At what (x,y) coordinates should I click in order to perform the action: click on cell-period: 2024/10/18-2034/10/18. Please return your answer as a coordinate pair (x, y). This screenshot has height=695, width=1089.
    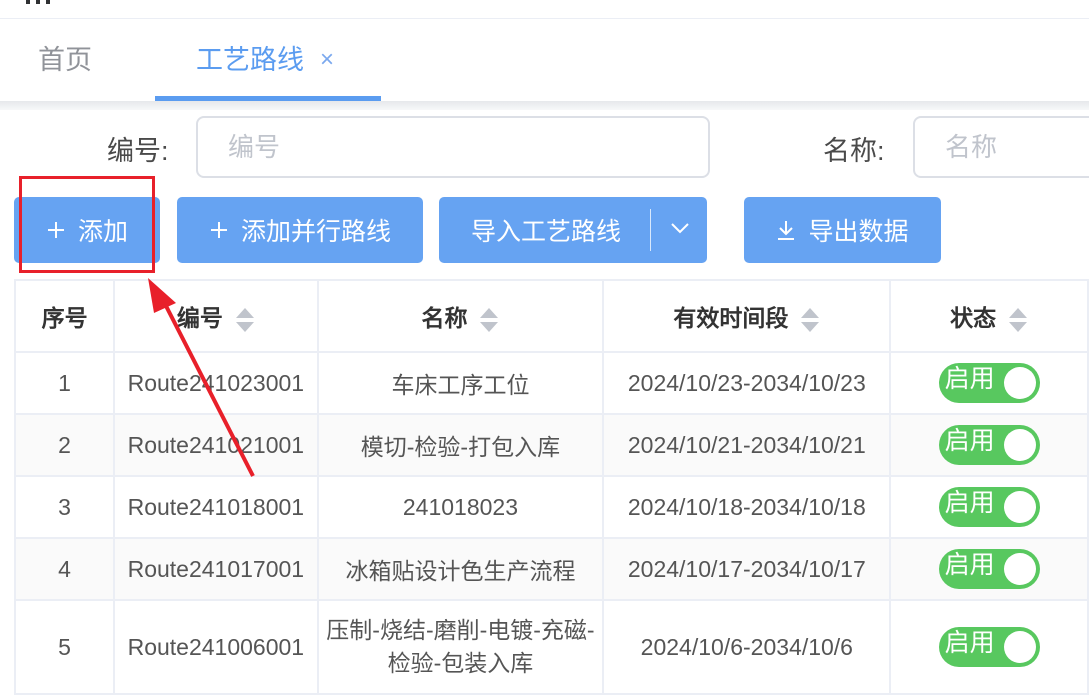
    Looking at the image, I should click on (747, 507).